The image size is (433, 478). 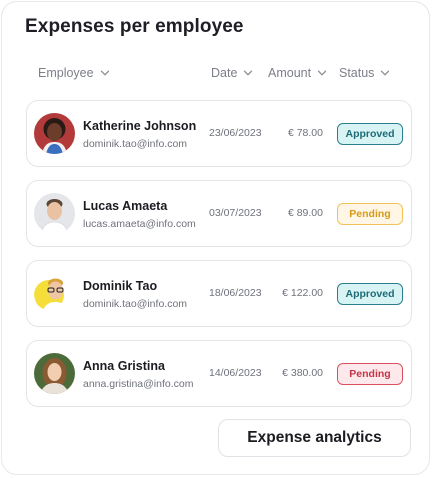 I want to click on expense-date: 14/06/2023, so click(x=235, y=373).